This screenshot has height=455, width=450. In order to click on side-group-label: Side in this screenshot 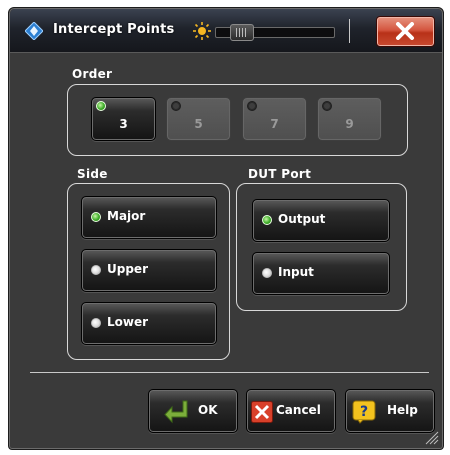, I will do `click(92, 174)`.